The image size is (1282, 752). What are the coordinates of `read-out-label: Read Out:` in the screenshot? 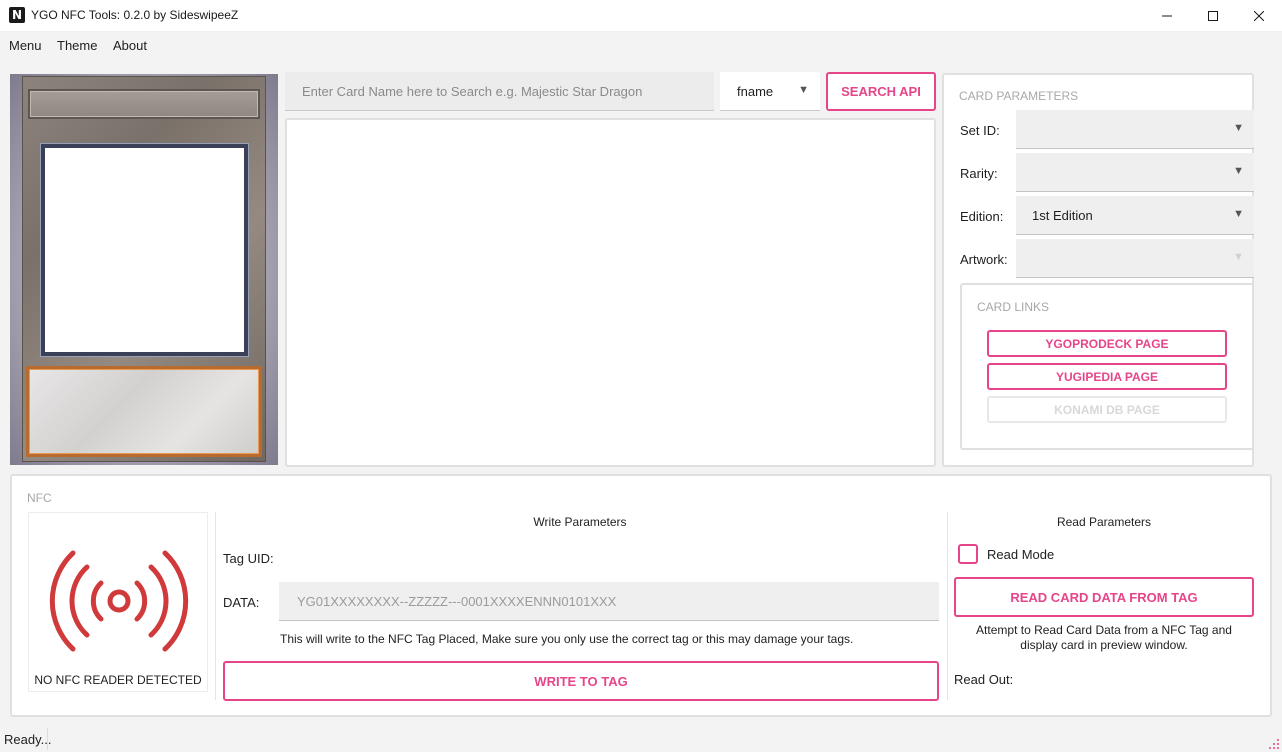 It's located at (984, 679).